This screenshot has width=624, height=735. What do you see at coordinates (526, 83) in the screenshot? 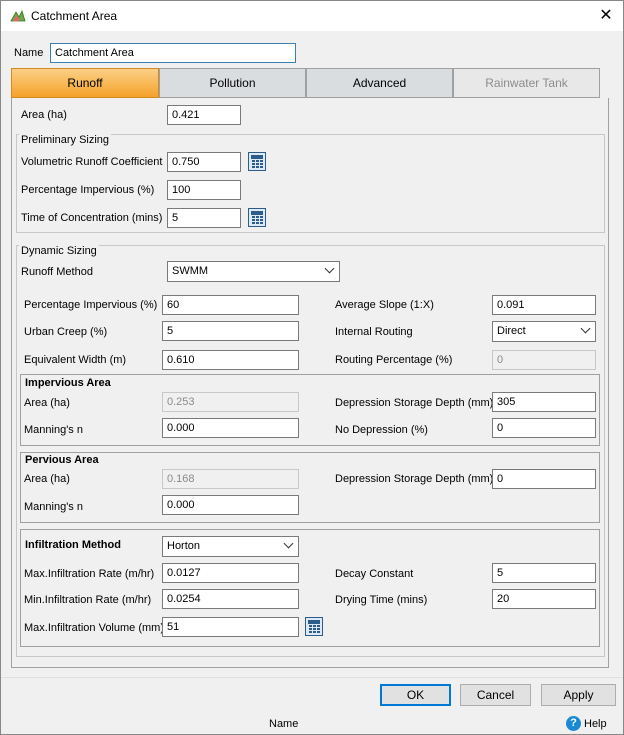
I see `tab-rainwater-tank: Rainwater Tank` at bounding box center [526, 83].